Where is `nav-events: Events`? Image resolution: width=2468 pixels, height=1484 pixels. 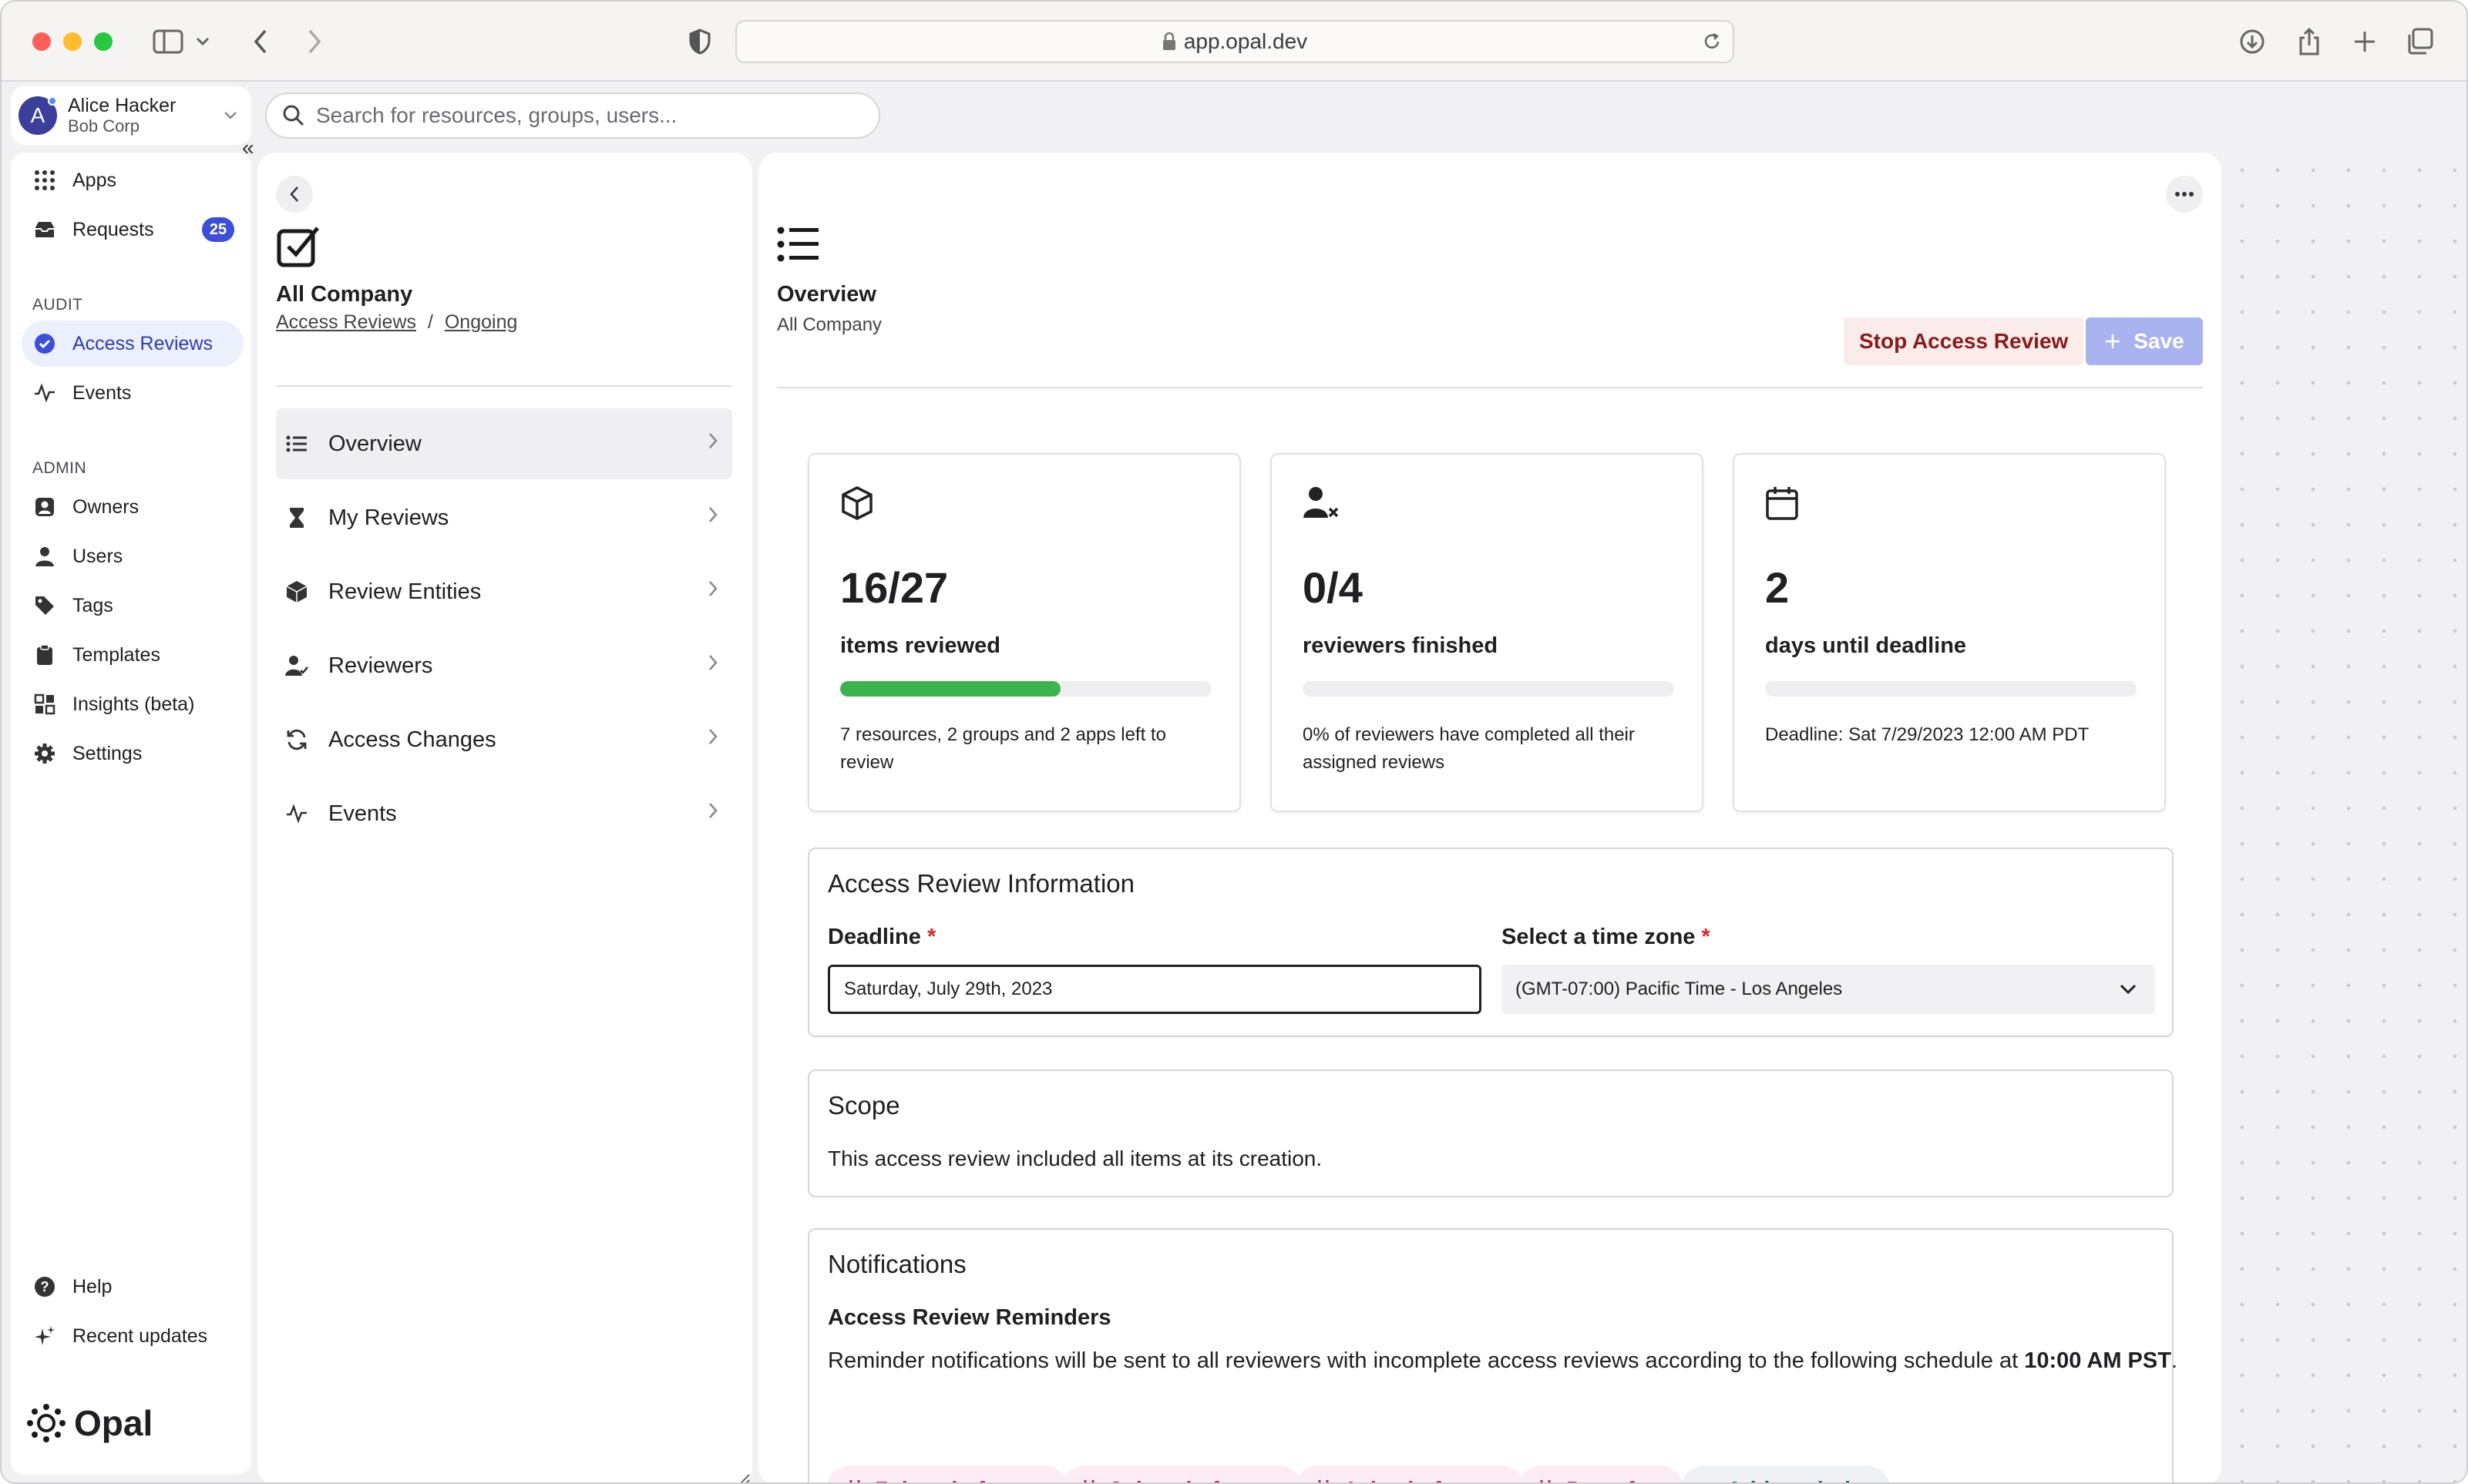
nav-events: Events is located at coordinates (504, 813).